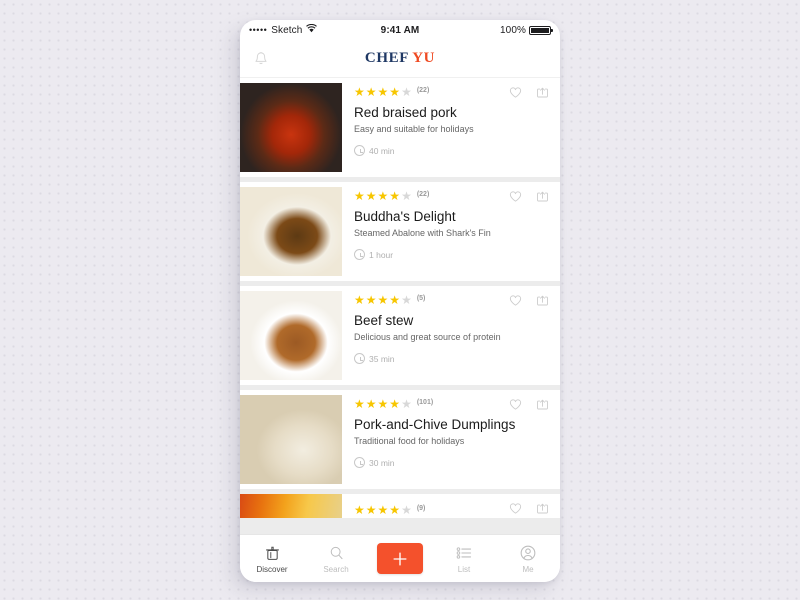 This screenshot has height=600, width=800. Describe the element at coordinates (336, 552) in the screenshot. I see `search-icon` at that location.